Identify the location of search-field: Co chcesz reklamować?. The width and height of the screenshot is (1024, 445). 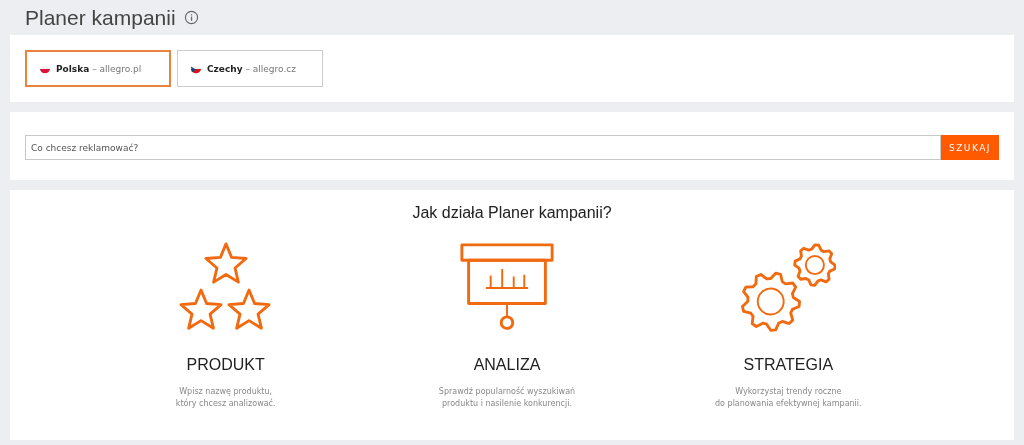
(483, 147).